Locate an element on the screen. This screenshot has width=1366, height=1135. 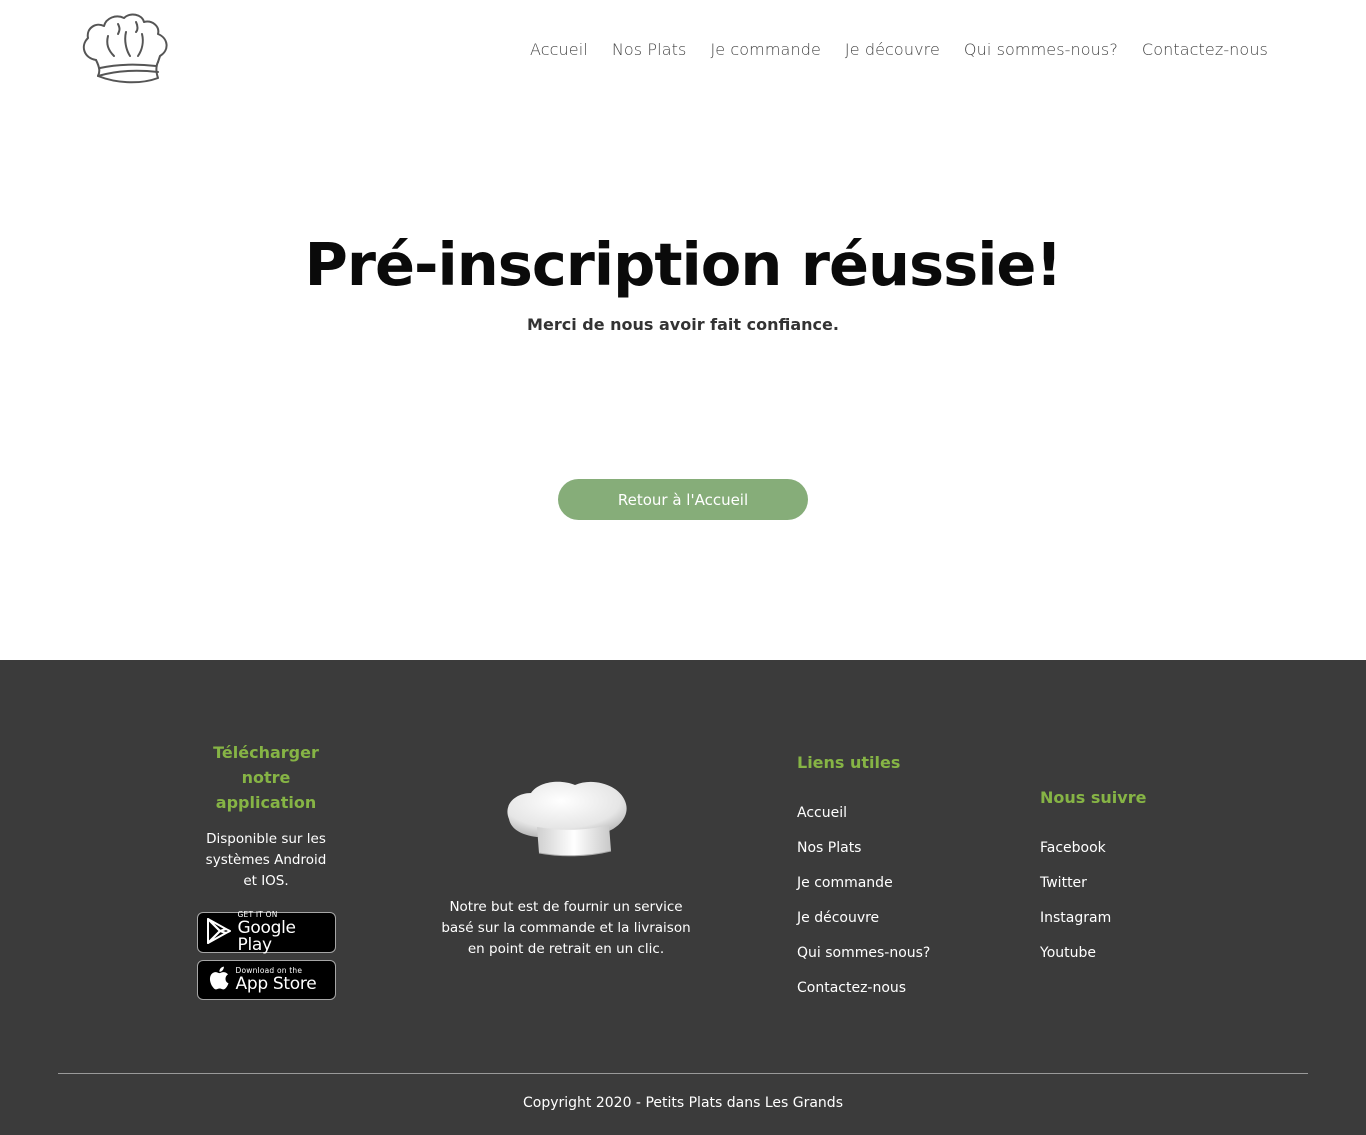
back-home-button: Retour à l'Accueil is located at coordinates (683, 499).